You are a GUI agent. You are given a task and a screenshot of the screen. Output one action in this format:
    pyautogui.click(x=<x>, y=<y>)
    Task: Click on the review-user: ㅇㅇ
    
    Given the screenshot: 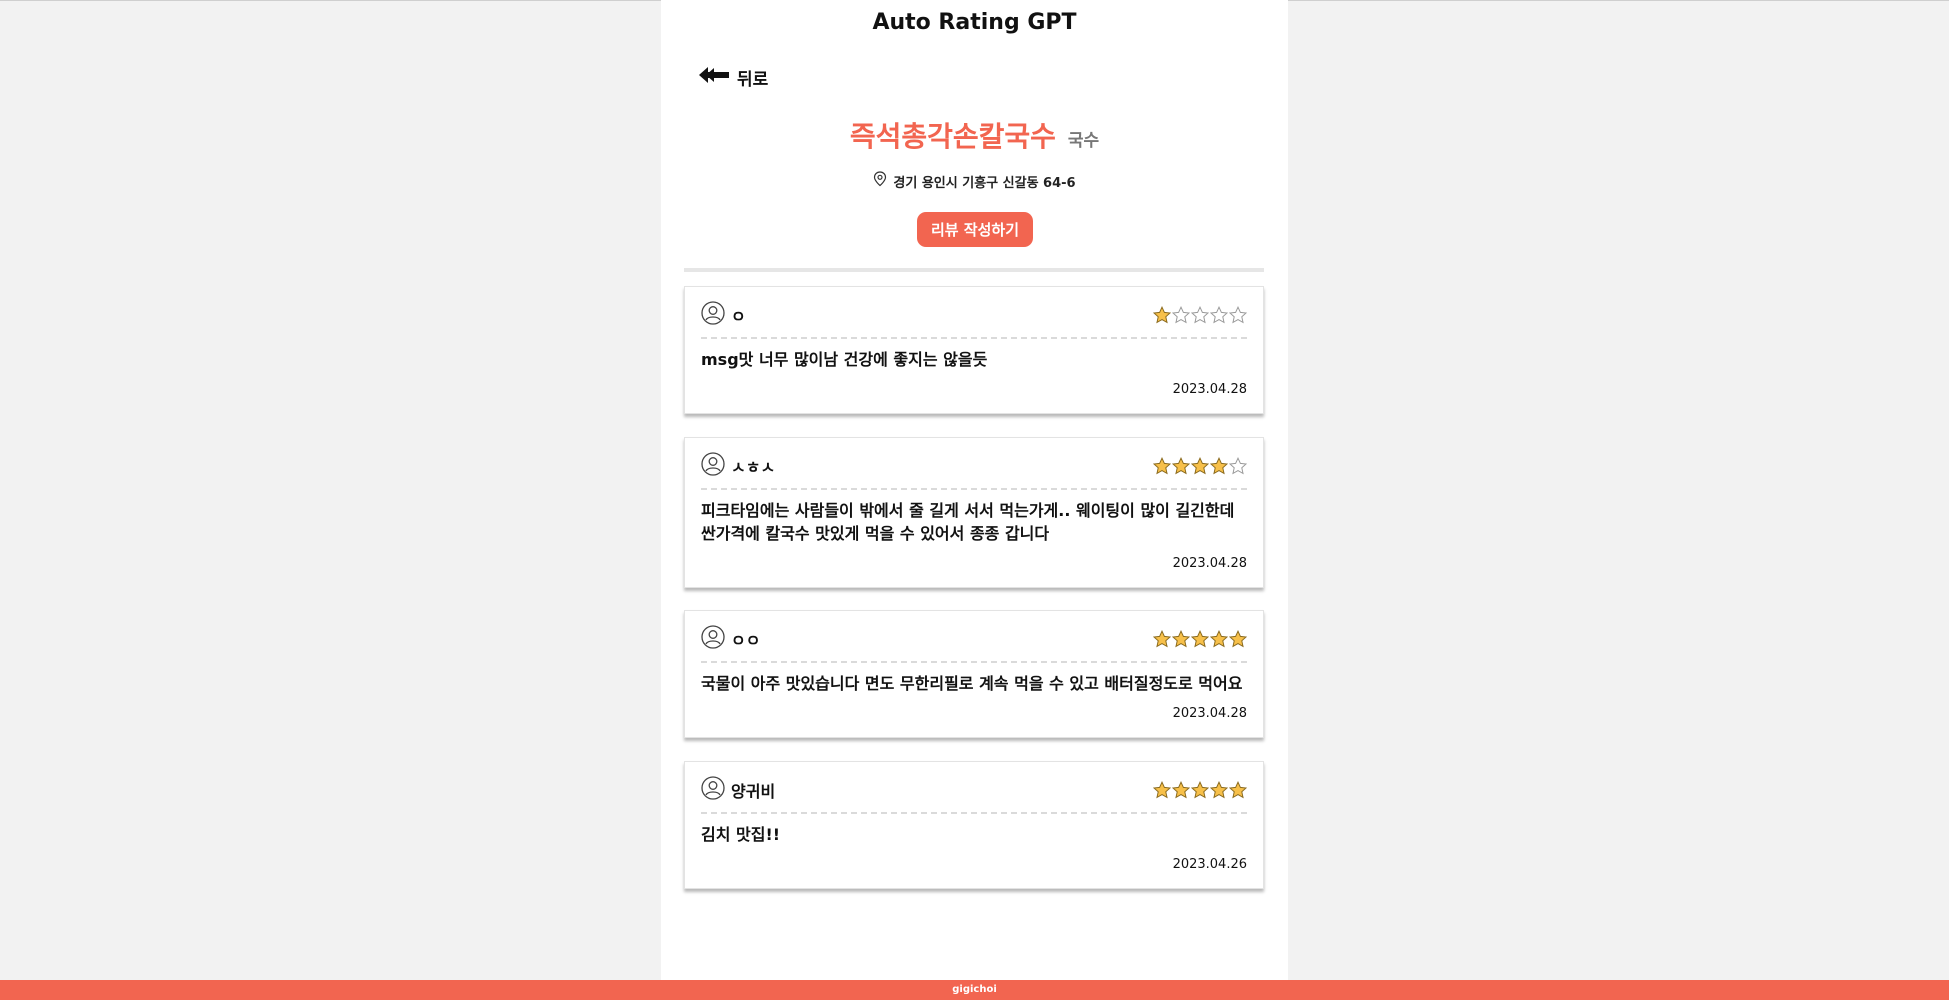 What is the action you would take?
    pyautogui.click(x=730, y=639)
    